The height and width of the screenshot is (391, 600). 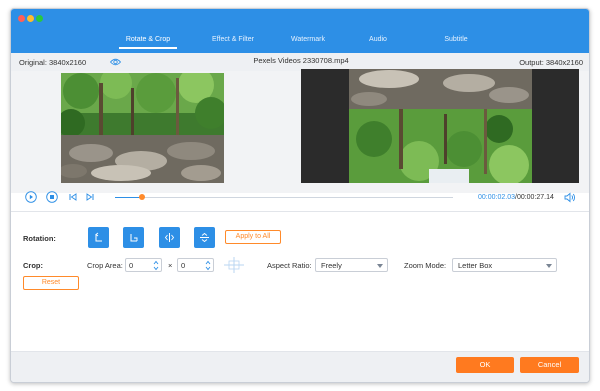 I want to click on progress-track, so click(x=284, y=197).